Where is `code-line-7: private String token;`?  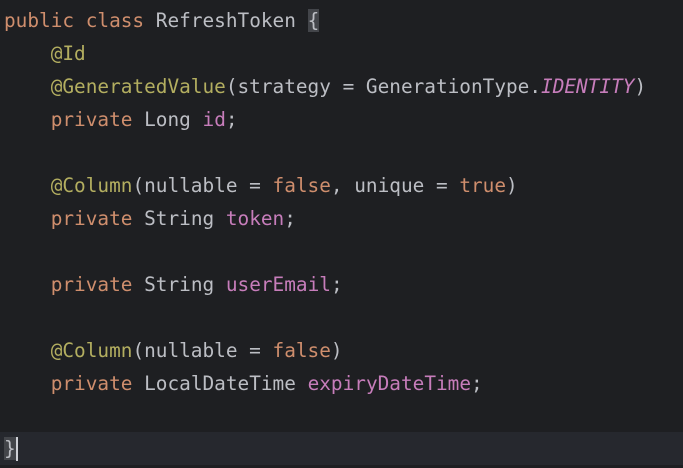
code-line-7: private String token; is located at coordinates (150, 218).